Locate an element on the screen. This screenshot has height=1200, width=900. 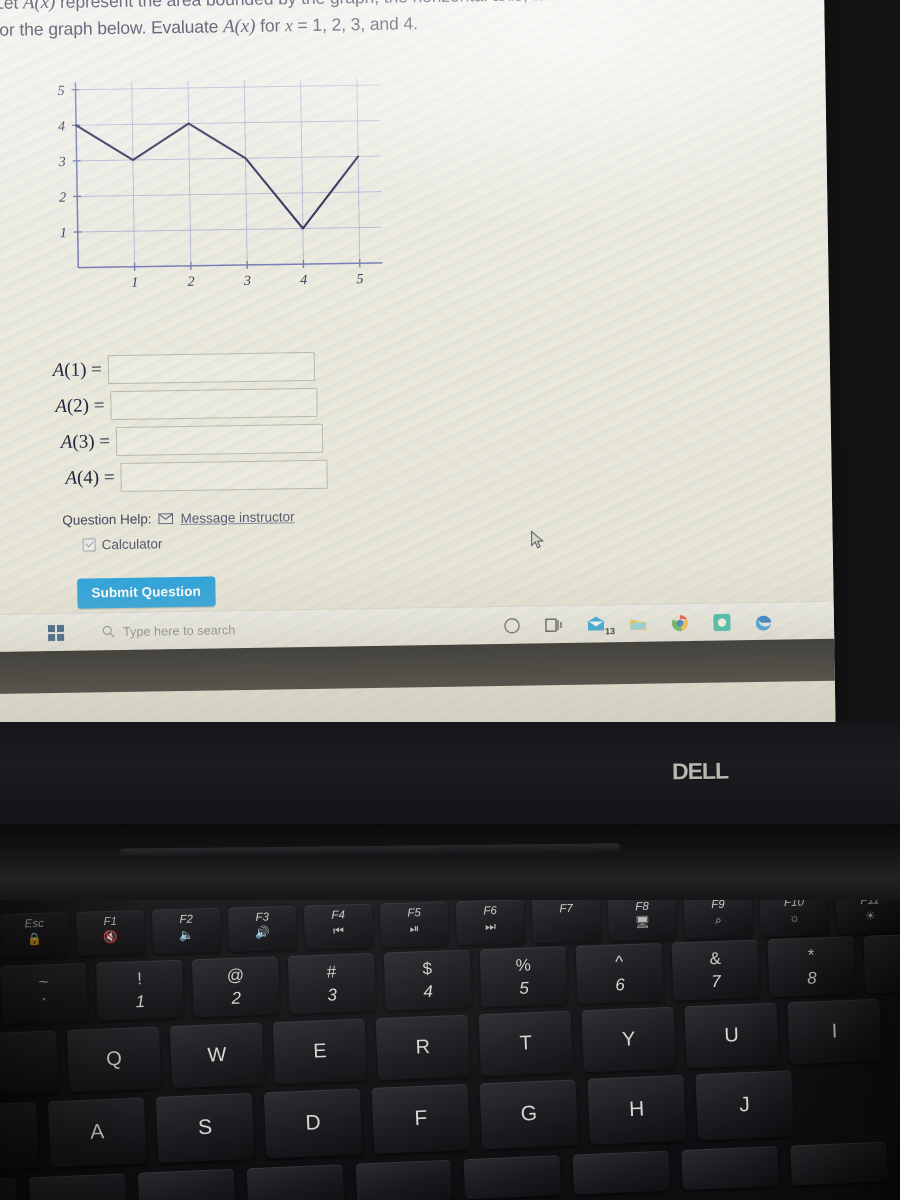
calculator-checkbox-icon is located at coordinates (89, 545).